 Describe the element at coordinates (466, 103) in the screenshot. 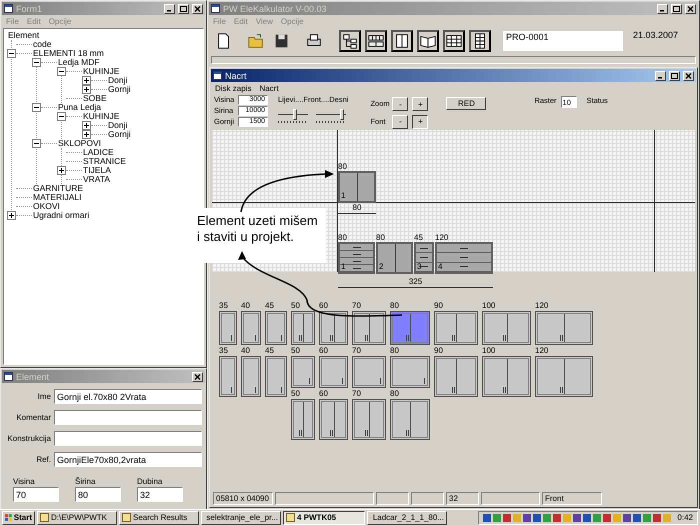

I see `action-button: RED` at that location.